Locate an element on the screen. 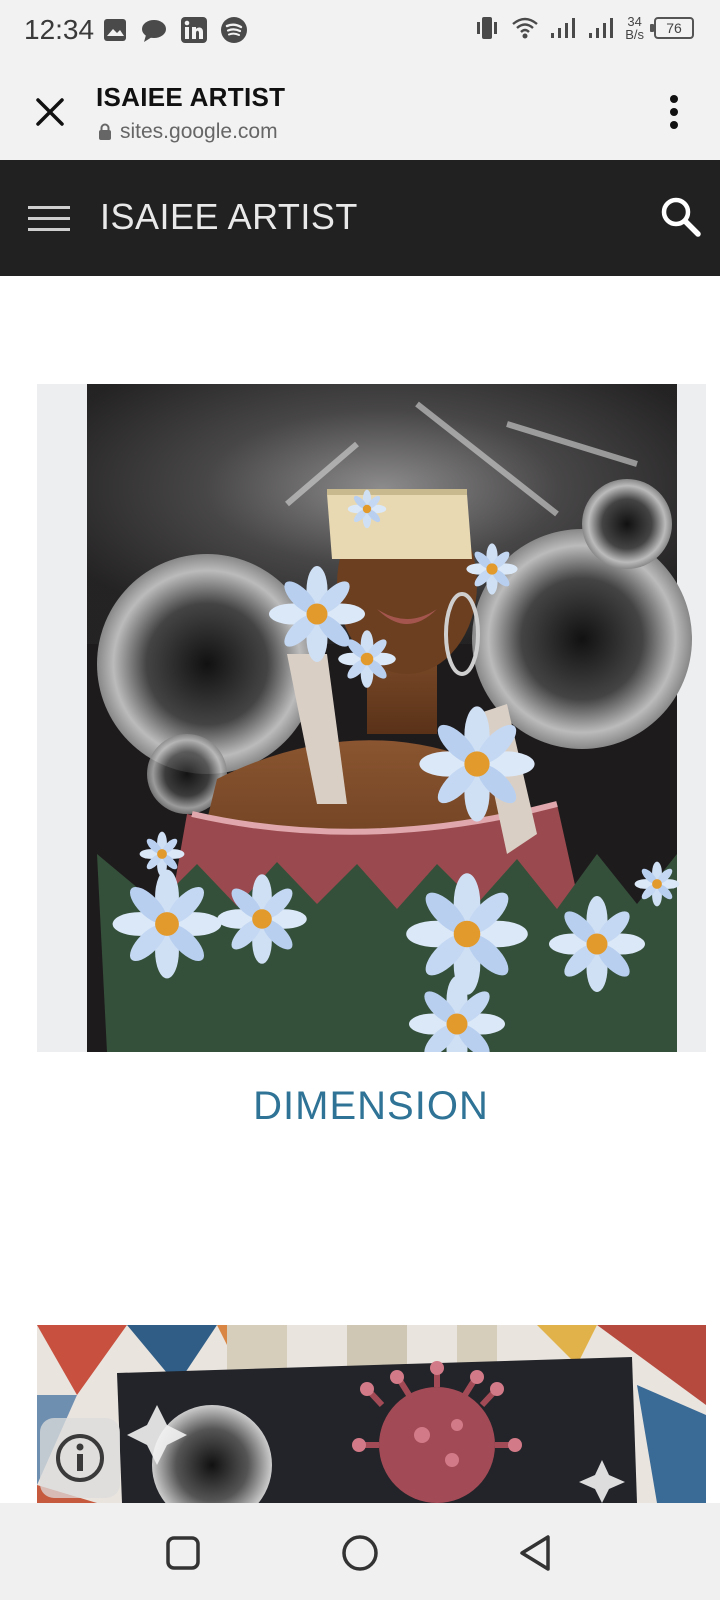 The image size is (720, 1600). custom-tab-toolbar: ISAIEE ARTIST sites.google.com is located at coordinates (360, 112).